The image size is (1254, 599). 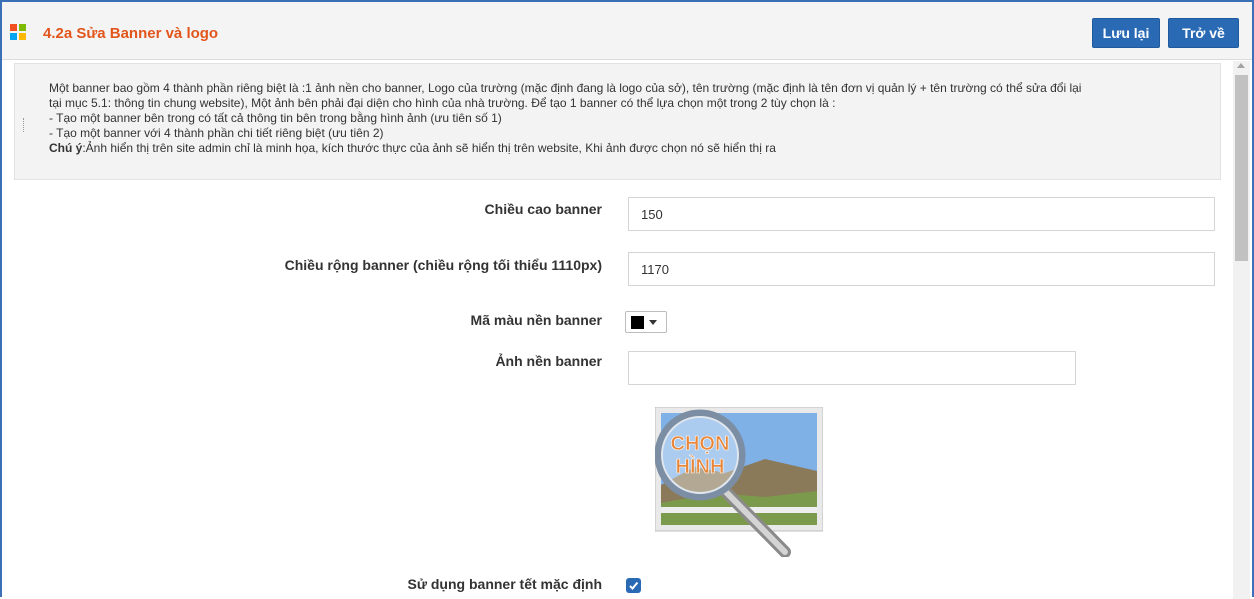 What do you see at coordinates (504, 584) in the screenshot?
I see `default-tet-banner-label: Sử dụng banner tết mặc định` at bounding box center [504, 584].